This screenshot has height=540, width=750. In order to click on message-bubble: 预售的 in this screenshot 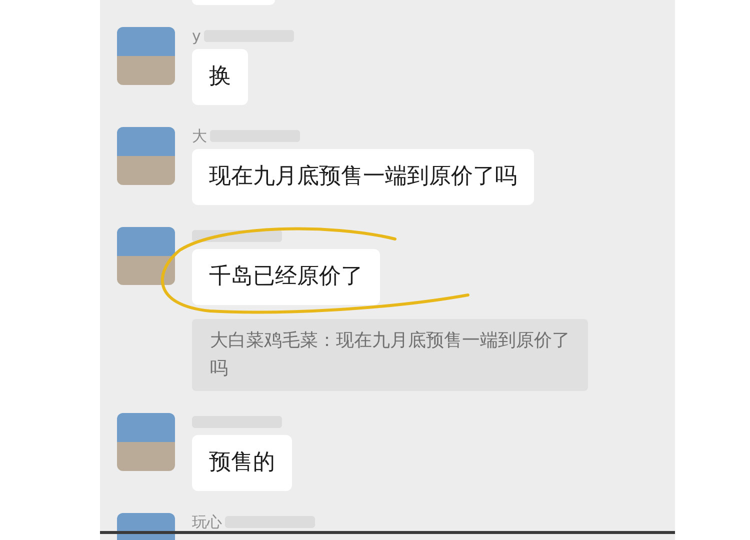, I will do `click(242, 463)`.